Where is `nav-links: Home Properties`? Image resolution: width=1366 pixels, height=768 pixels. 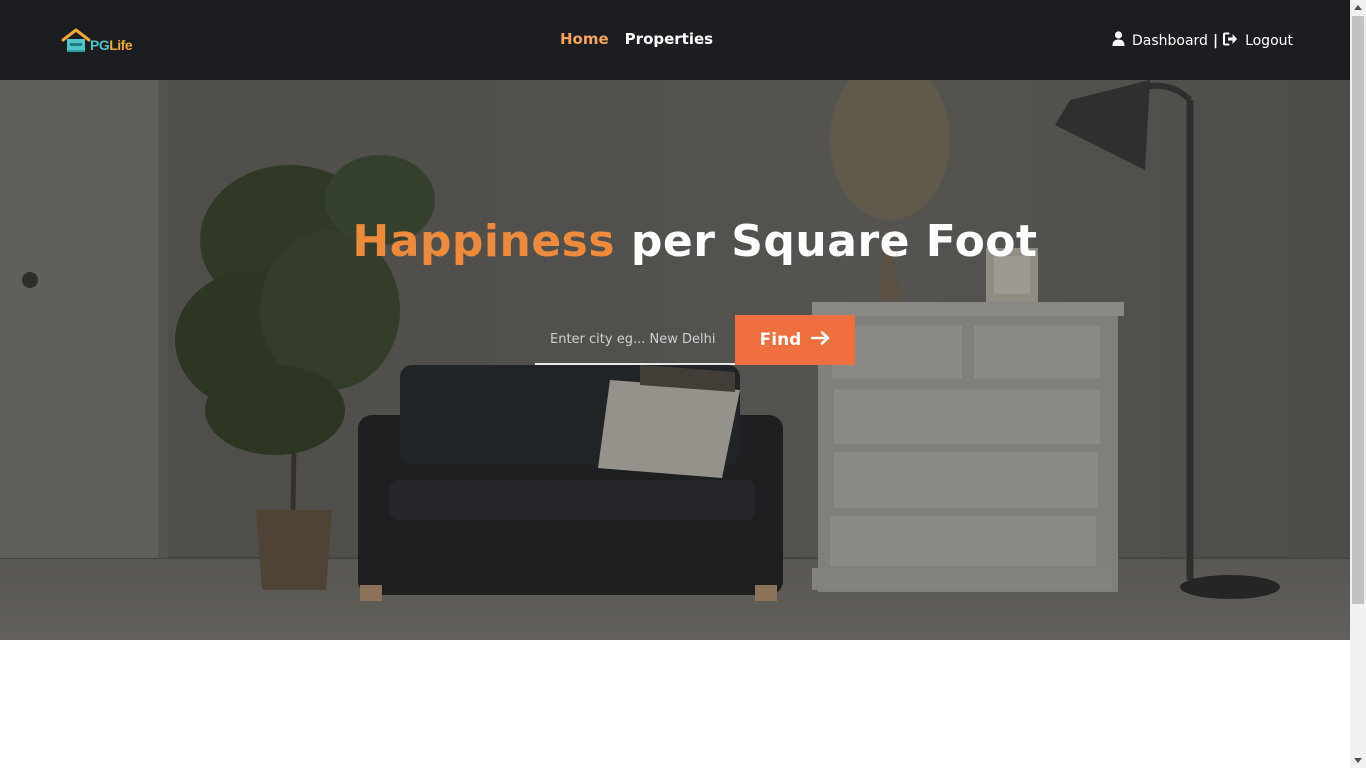
nav-links: Home Properties is located at coordinates (636, 41).